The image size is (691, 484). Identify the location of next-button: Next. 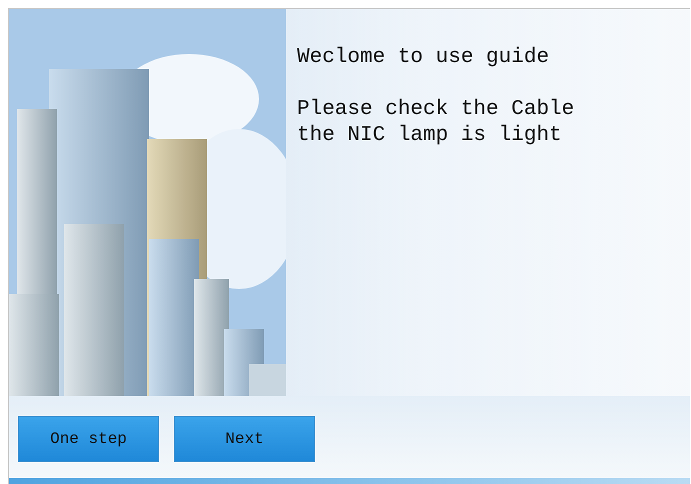
(244, 439).